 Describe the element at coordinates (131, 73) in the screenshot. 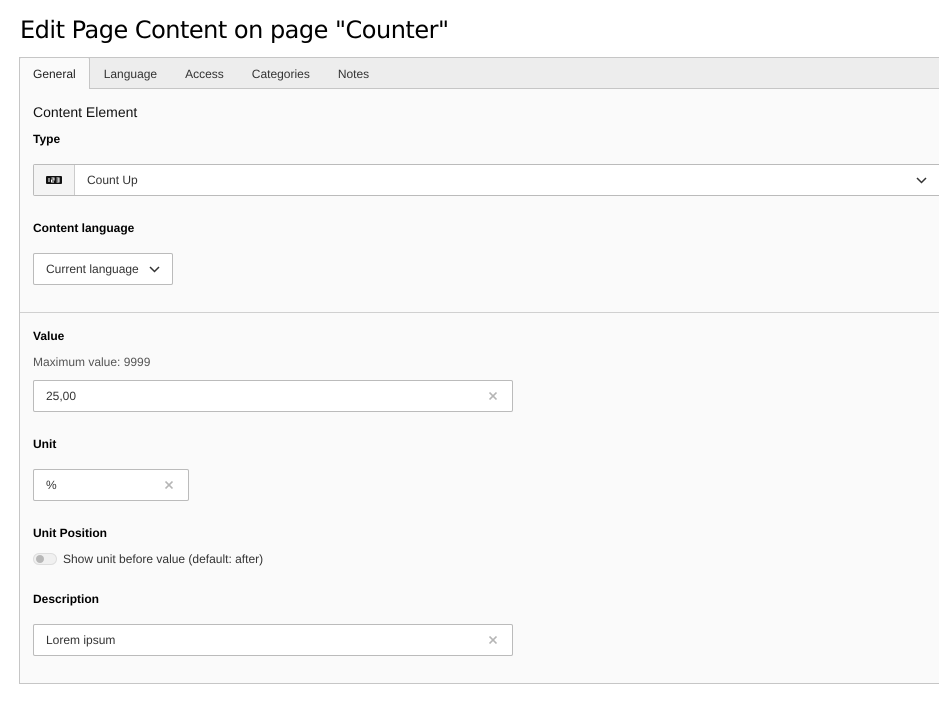

I see `tab: Language` at that location.